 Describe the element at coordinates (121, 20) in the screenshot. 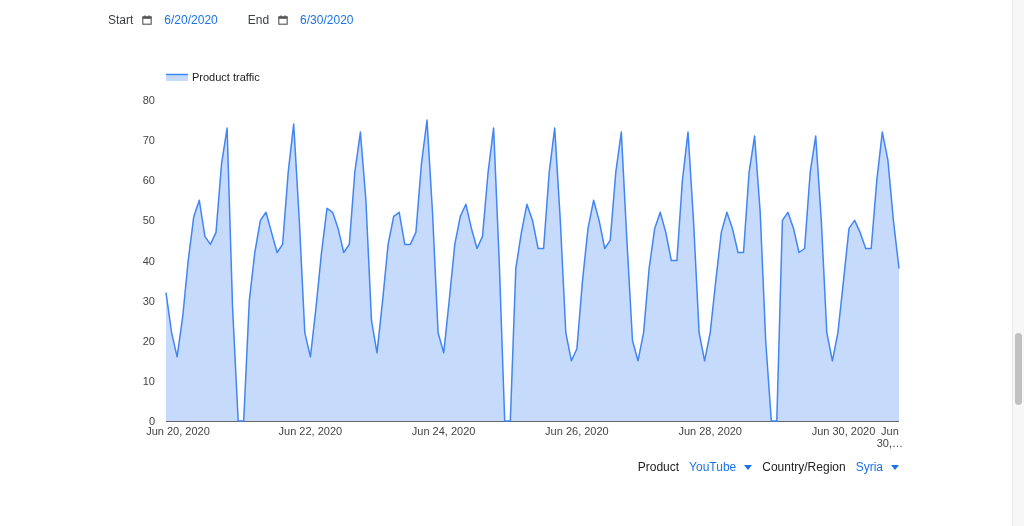

I see `date-label: Start` at that location.